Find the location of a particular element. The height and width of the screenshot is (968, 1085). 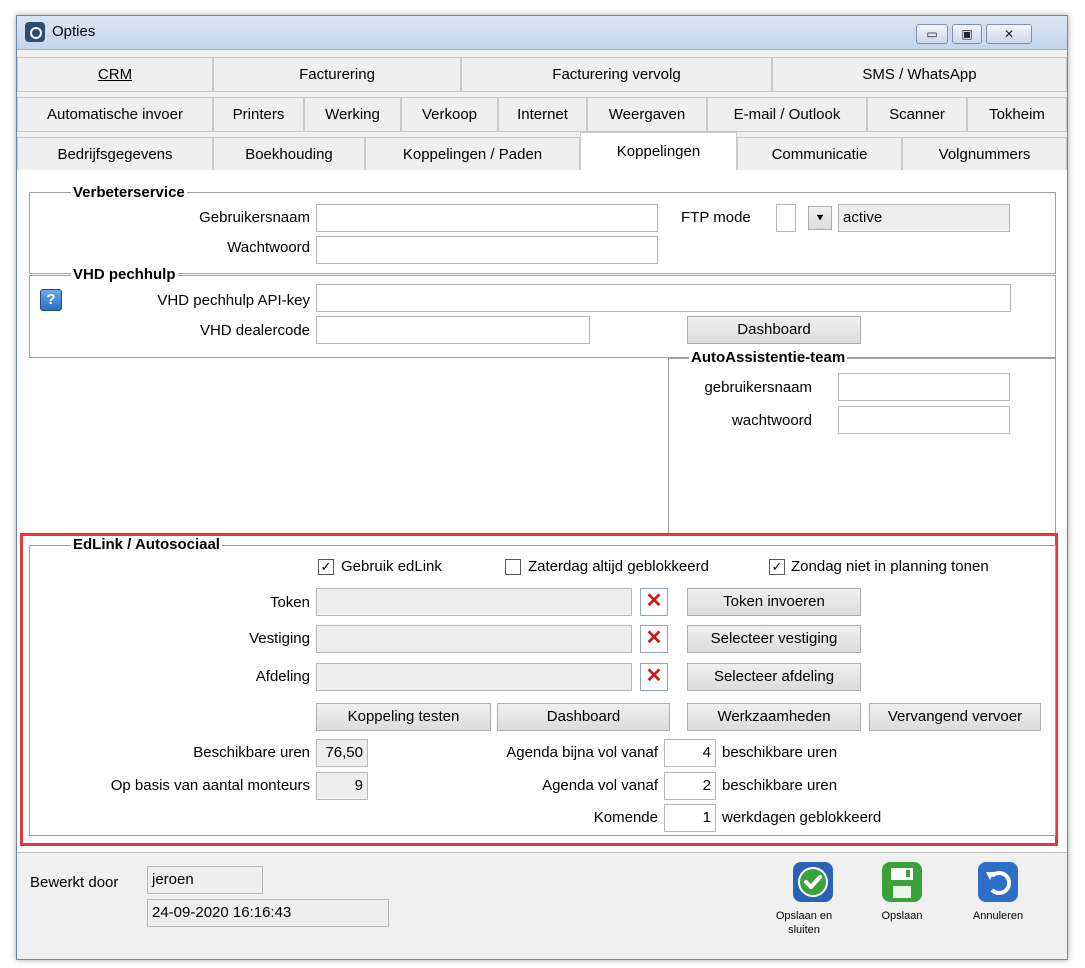

agenda-vol-suffix: beschikbare uren is located at coordinates (780, 785).